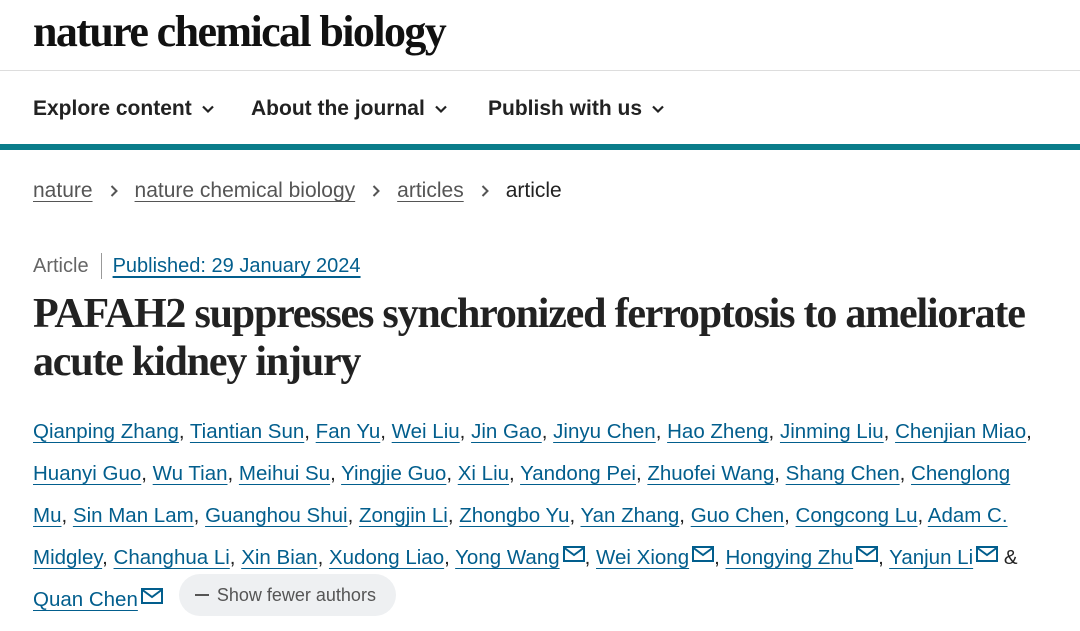  I want to click on author-name-link: Xi Liu, so click(483, 473).